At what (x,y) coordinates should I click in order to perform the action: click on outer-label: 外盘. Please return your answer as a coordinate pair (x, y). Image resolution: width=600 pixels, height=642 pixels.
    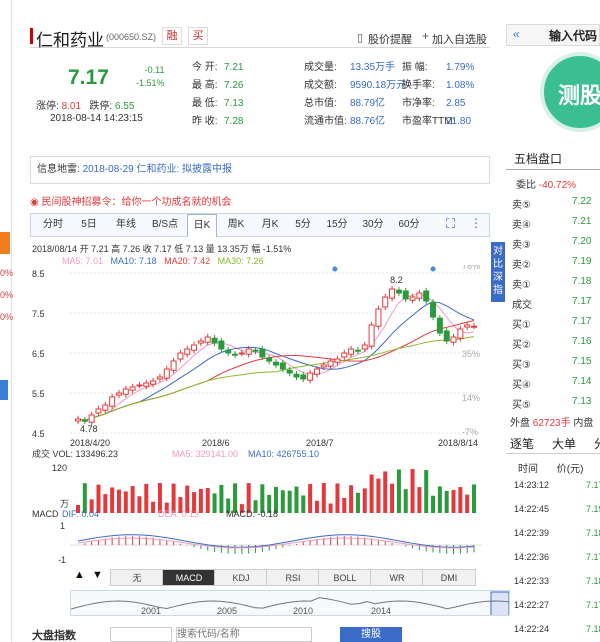
    Looking at the image, I should click on (520, 423).